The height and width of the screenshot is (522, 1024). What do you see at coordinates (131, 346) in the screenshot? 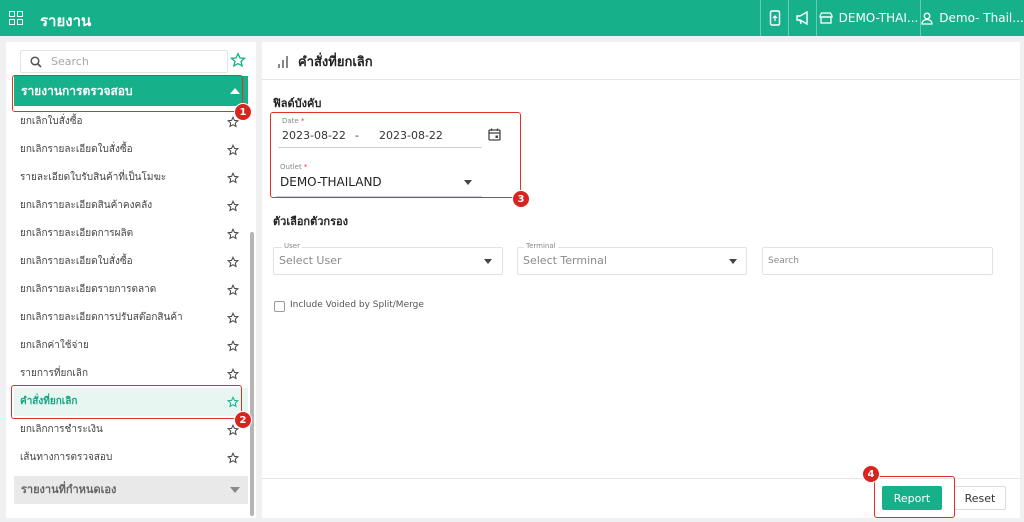
I see `sidebar-item: ยกเลิกค่าใช้จ่าย` at bounding box center [131, 346].